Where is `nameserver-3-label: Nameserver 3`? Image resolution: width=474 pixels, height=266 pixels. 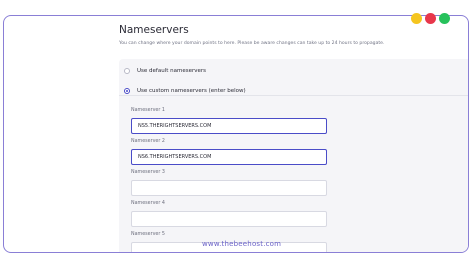
nameserver-3-label: Nameserver 3 is located at coordinates (148, 172).